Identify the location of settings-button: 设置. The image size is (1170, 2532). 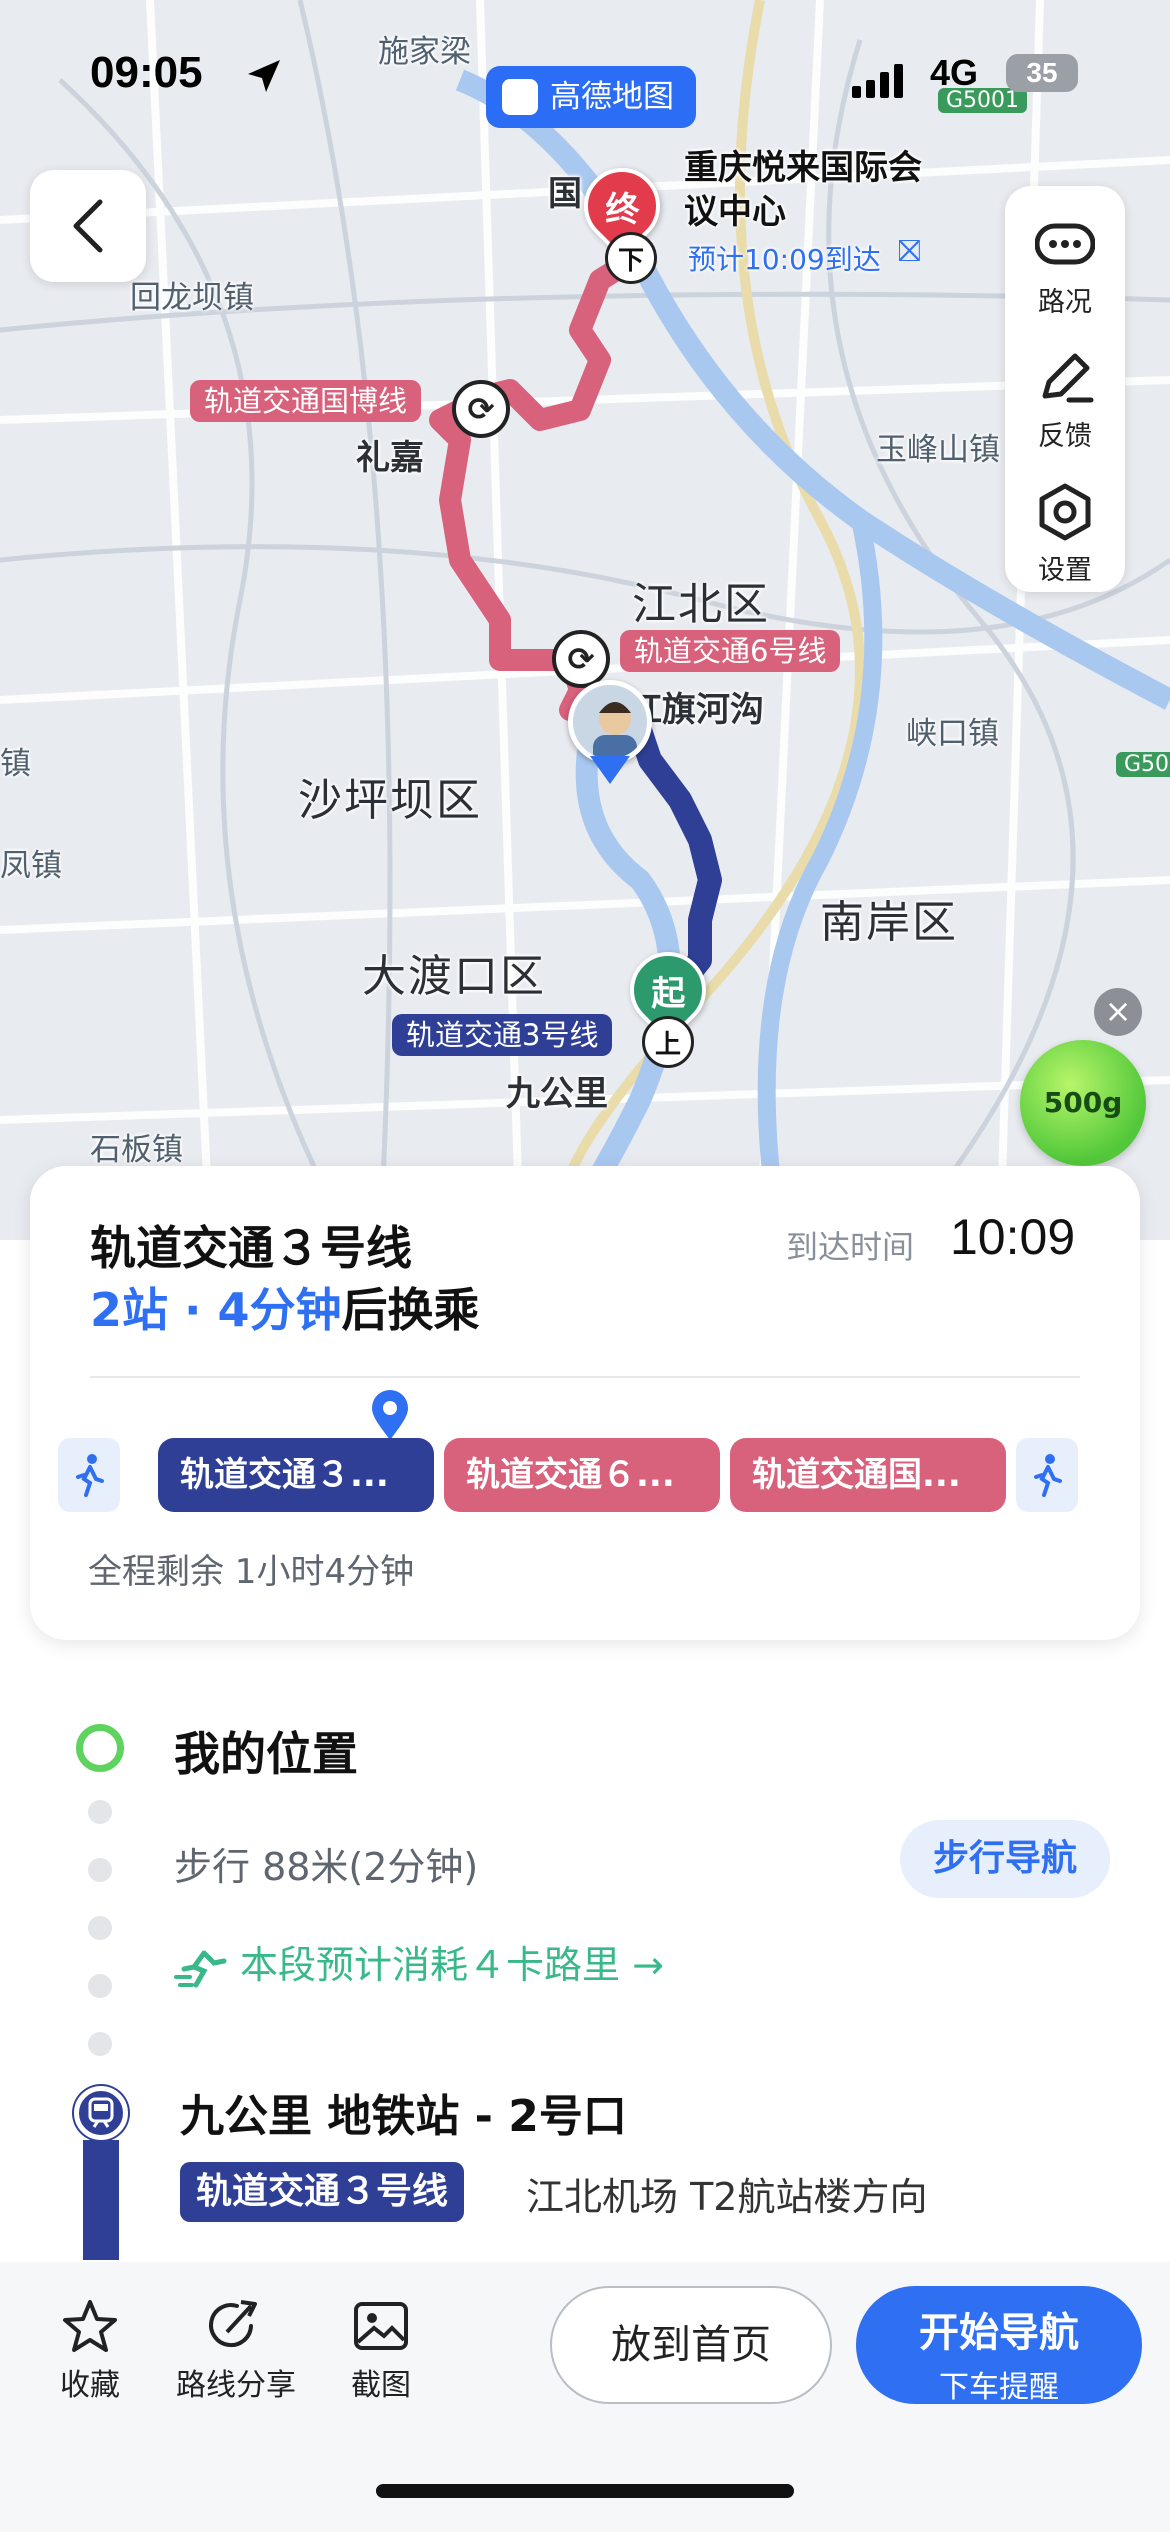
(1065, 529).